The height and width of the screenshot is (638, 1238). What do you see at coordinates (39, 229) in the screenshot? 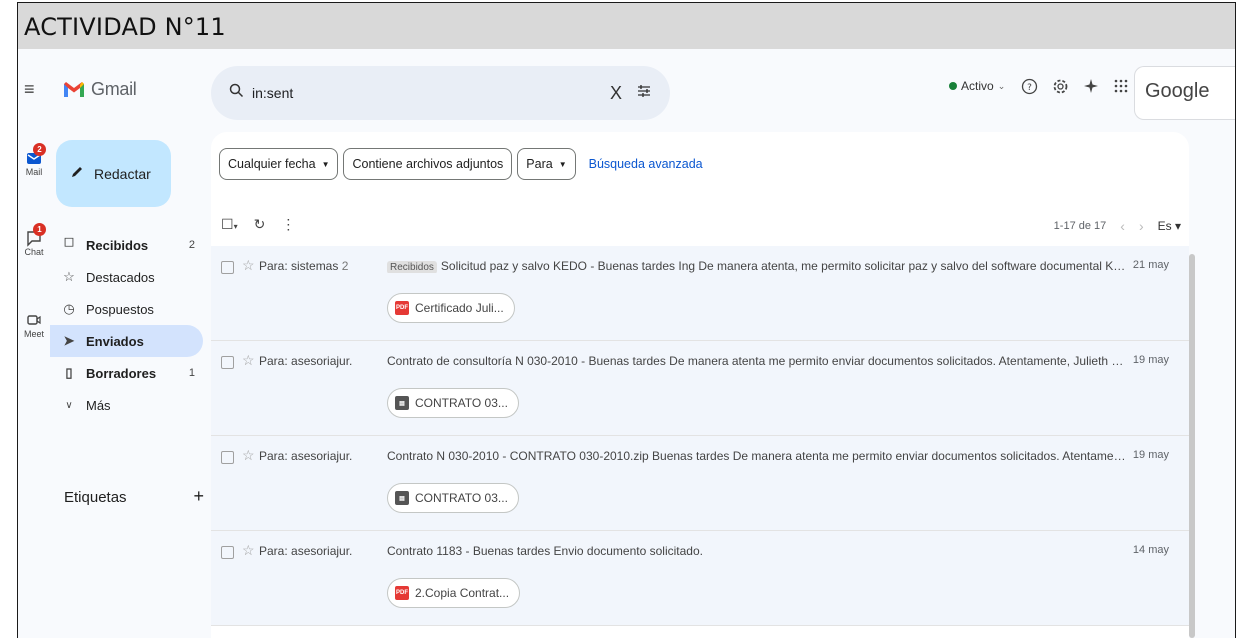
I see `chat-badge: 1` at bounding box center [39, 229].